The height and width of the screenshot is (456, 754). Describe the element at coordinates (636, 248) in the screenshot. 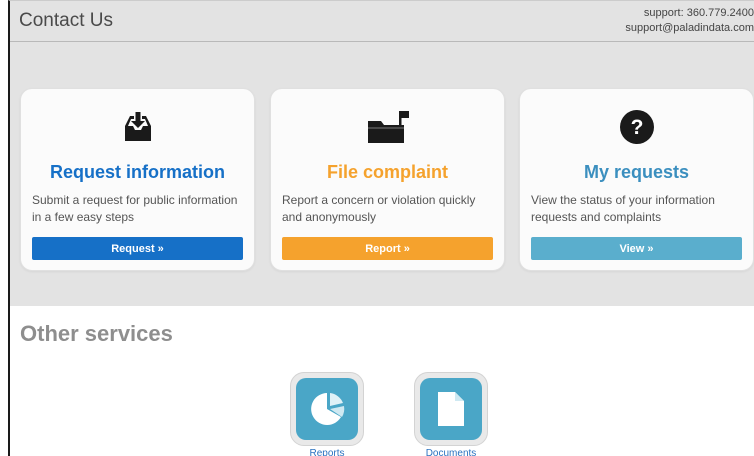

I see `view-button: View »` at that location.